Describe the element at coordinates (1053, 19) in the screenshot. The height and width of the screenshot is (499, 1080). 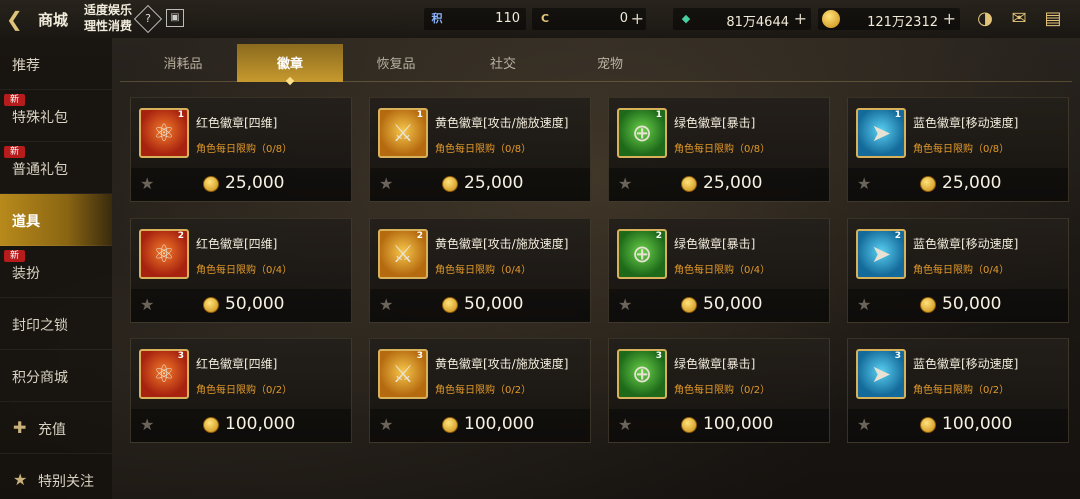
I see `chat-icon: ▤` at that location.